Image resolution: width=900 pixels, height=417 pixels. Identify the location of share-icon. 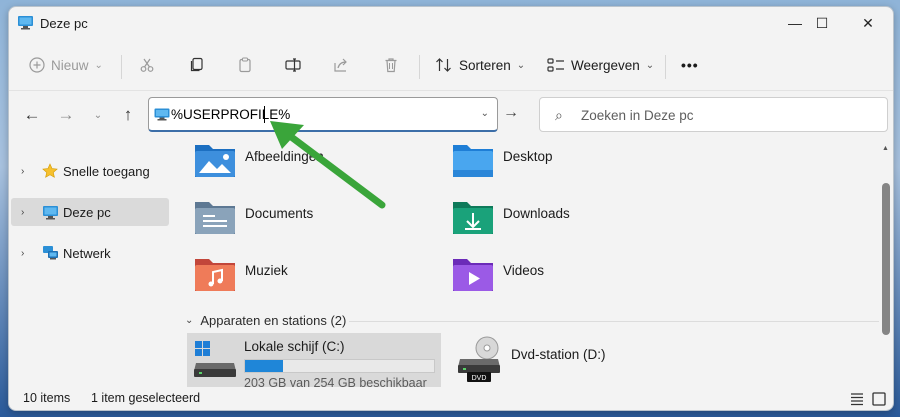
(340, 65).